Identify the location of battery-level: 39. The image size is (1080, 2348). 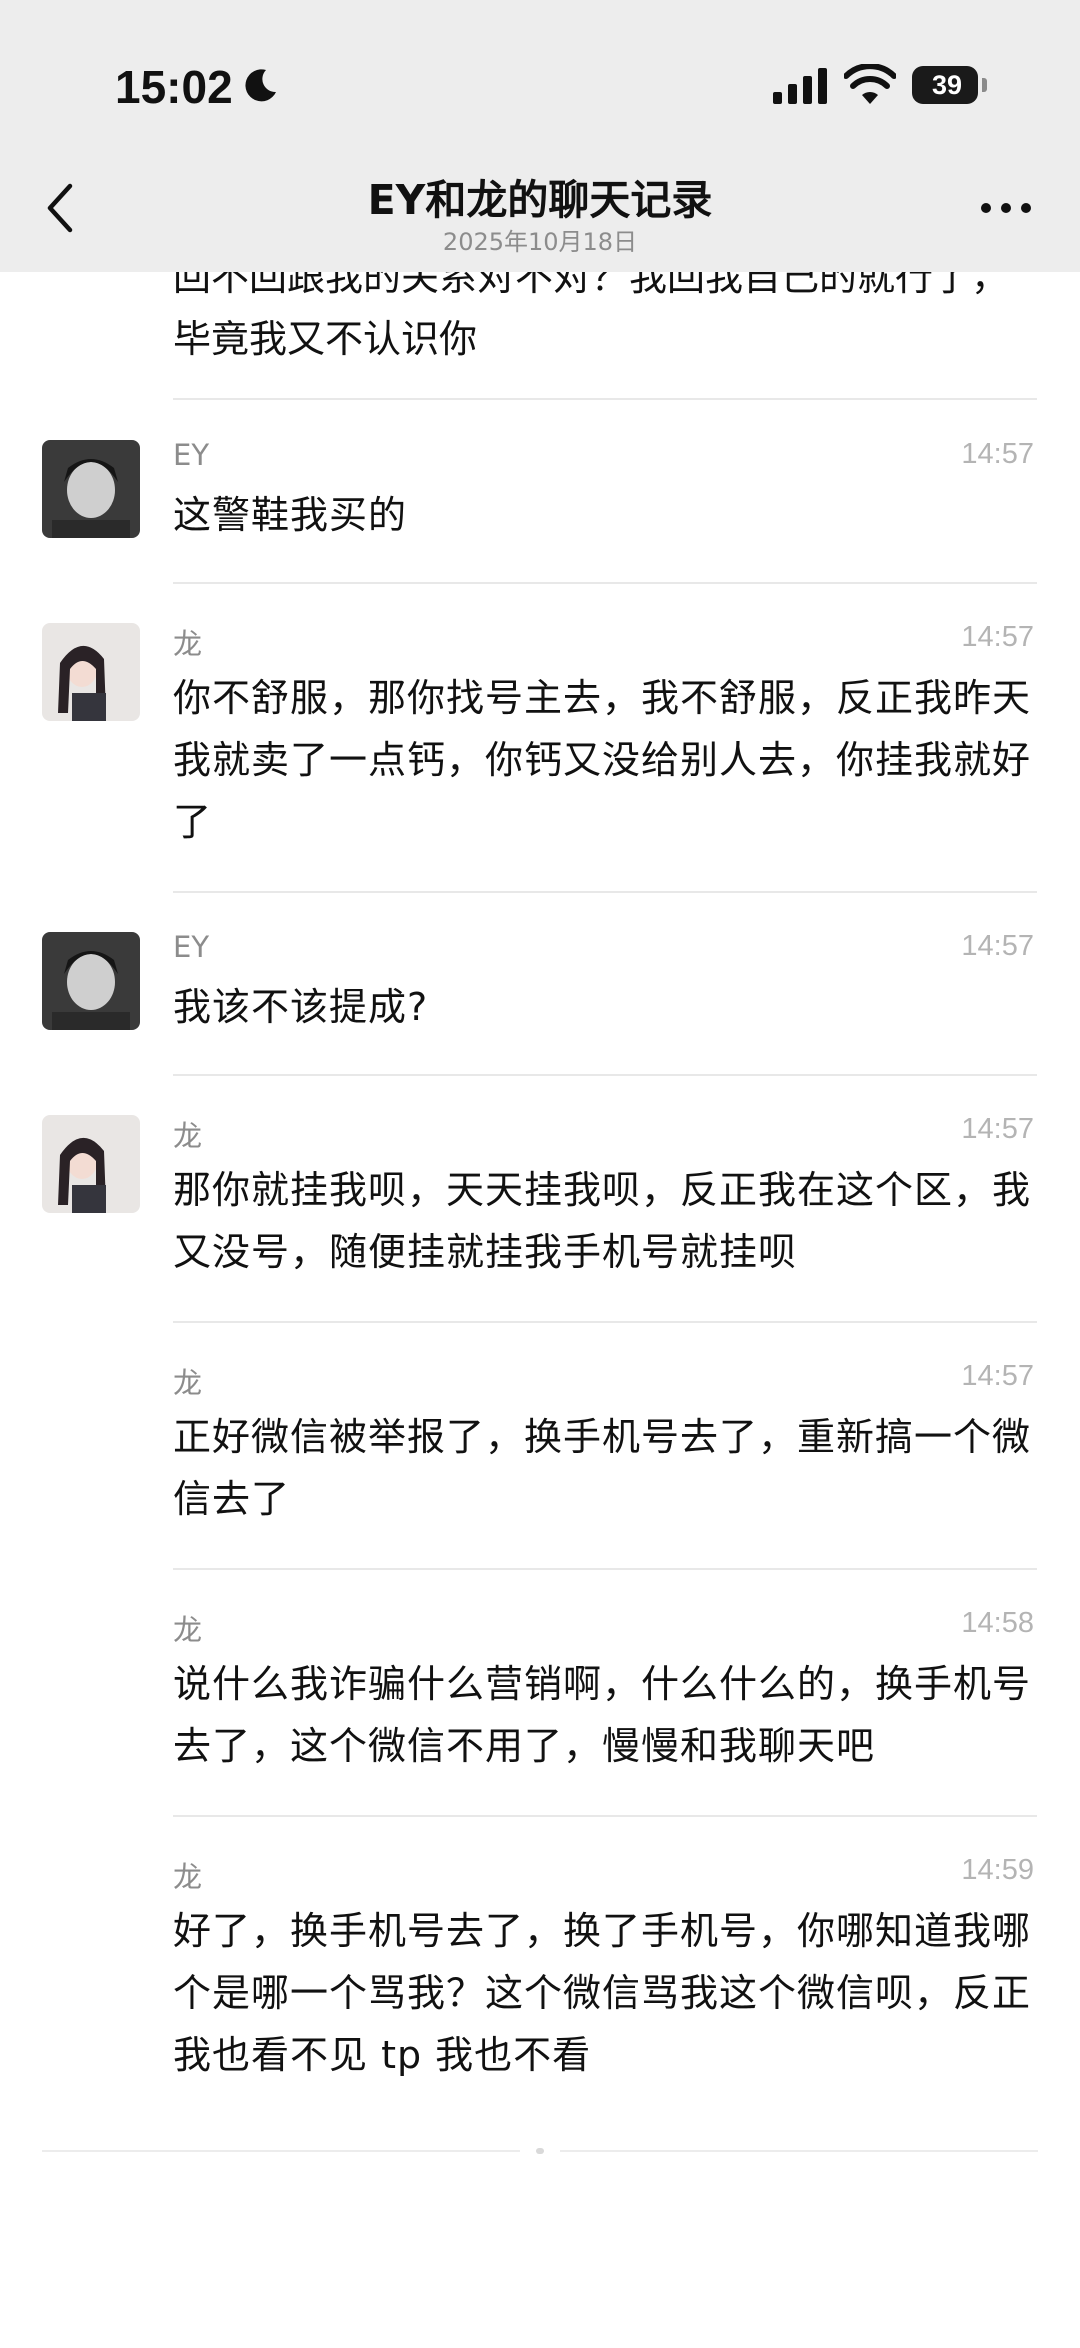
(947, 85).